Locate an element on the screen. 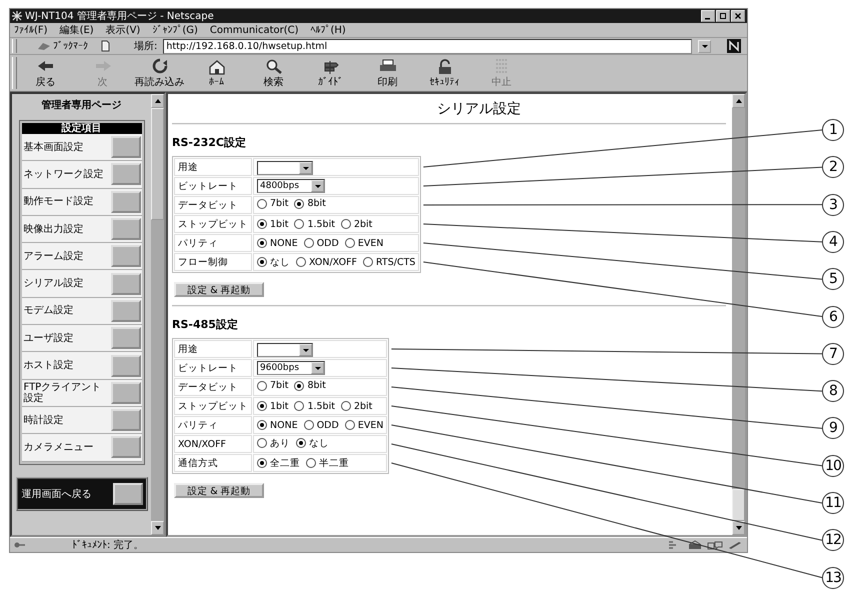 Image resolution: width=864 pixels, height=591 pixels. menu-item: ﾌｧｲﾙ(F) is located at coordinates (31, 30).